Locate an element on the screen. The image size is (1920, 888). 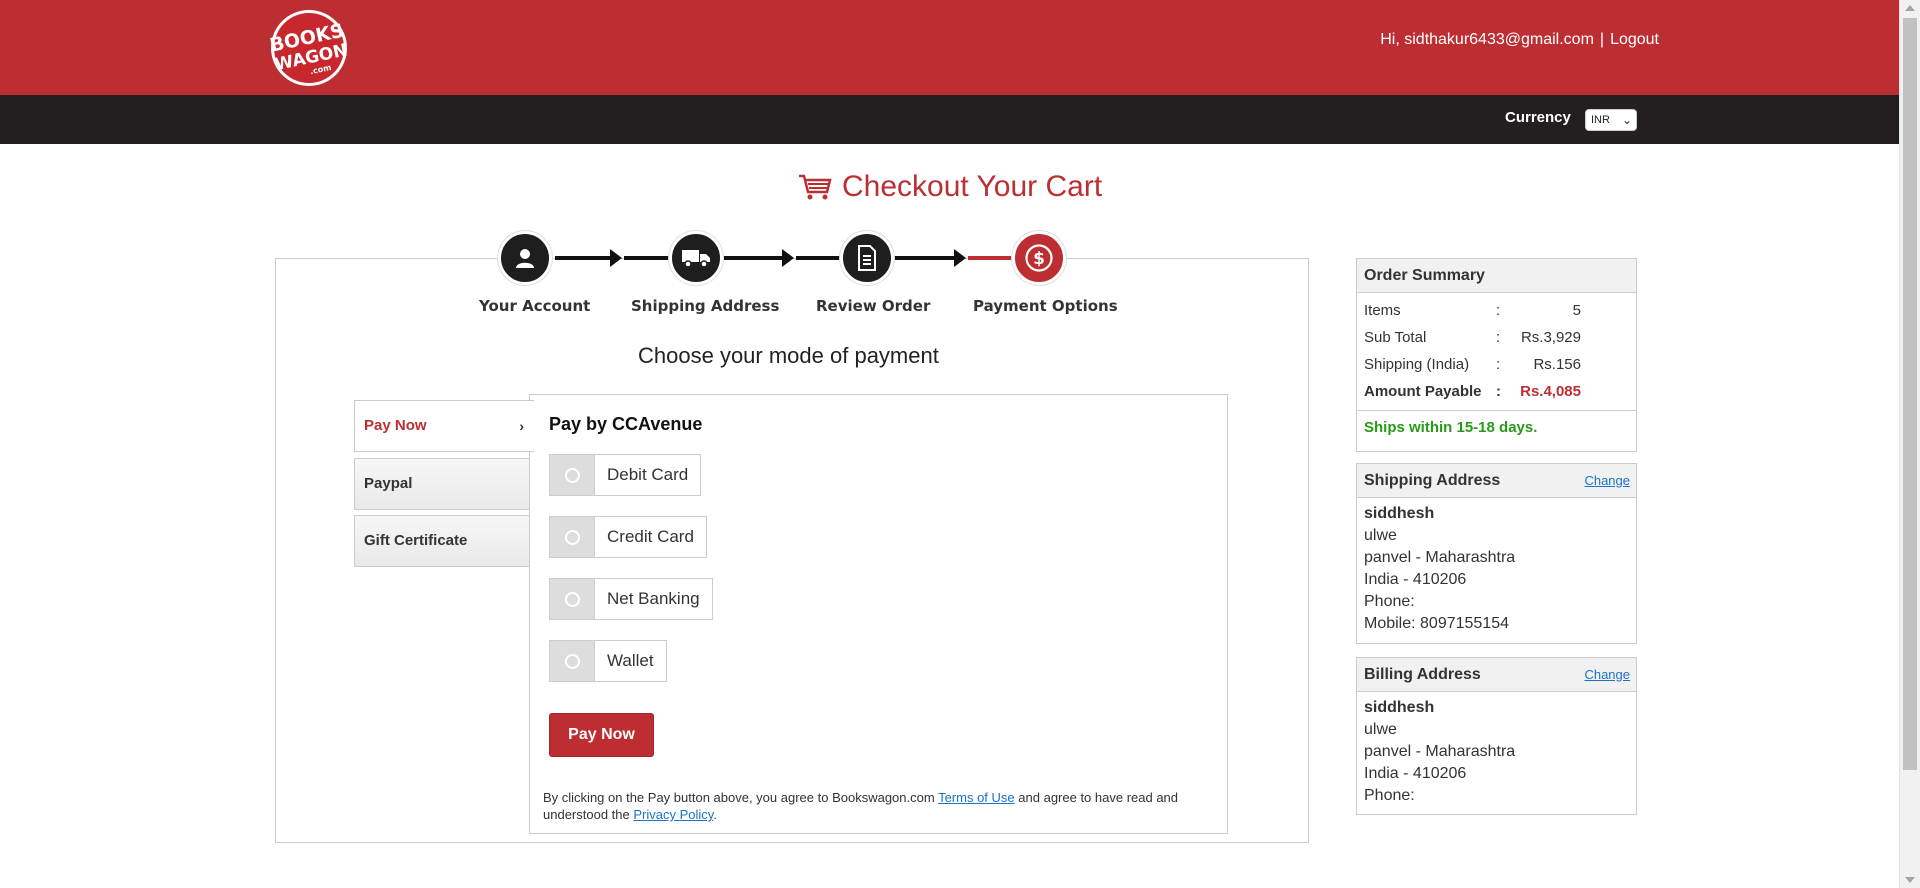
logout-link: Logout is located at coordinates (1634, 39).